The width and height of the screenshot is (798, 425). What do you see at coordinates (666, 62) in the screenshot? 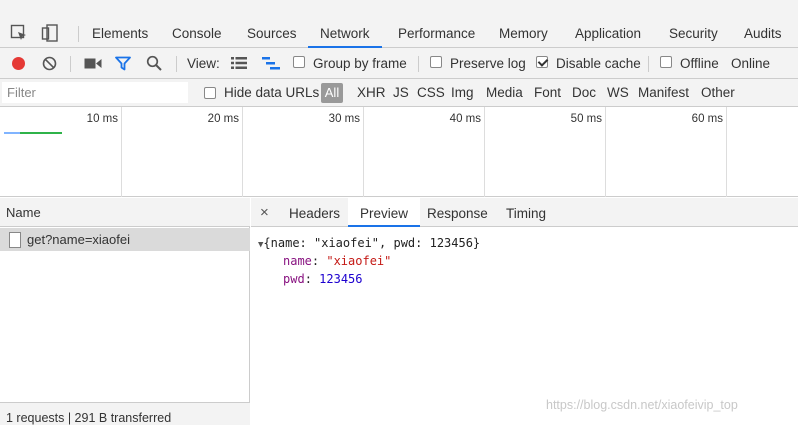
I see `offline-checkbox` at bounding box center [666, 62].